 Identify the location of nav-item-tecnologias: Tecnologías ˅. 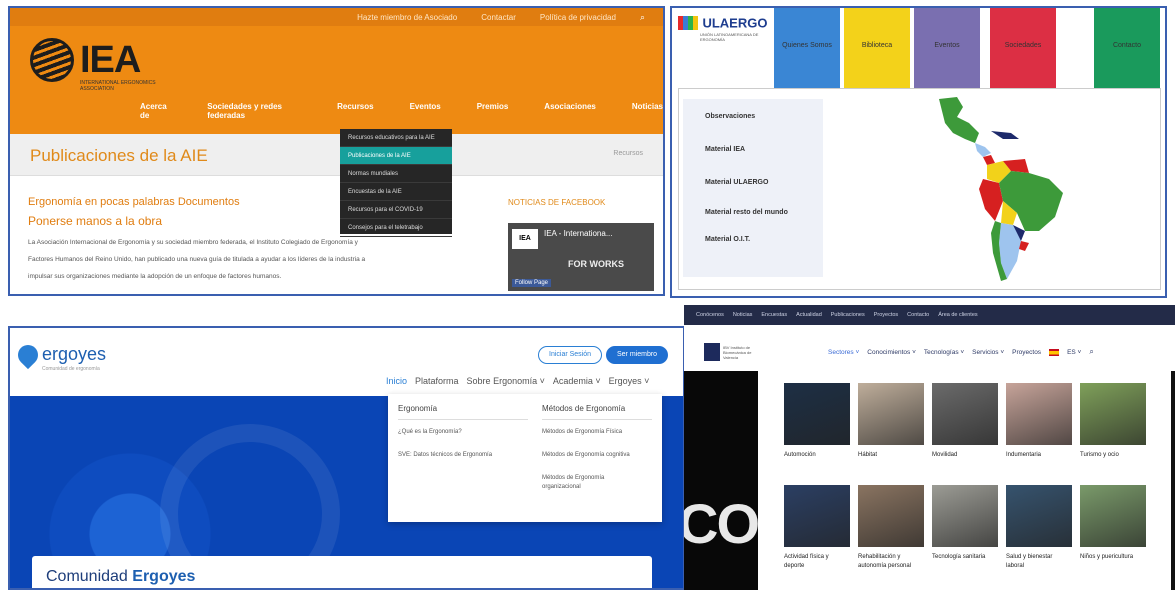
(944, 352).